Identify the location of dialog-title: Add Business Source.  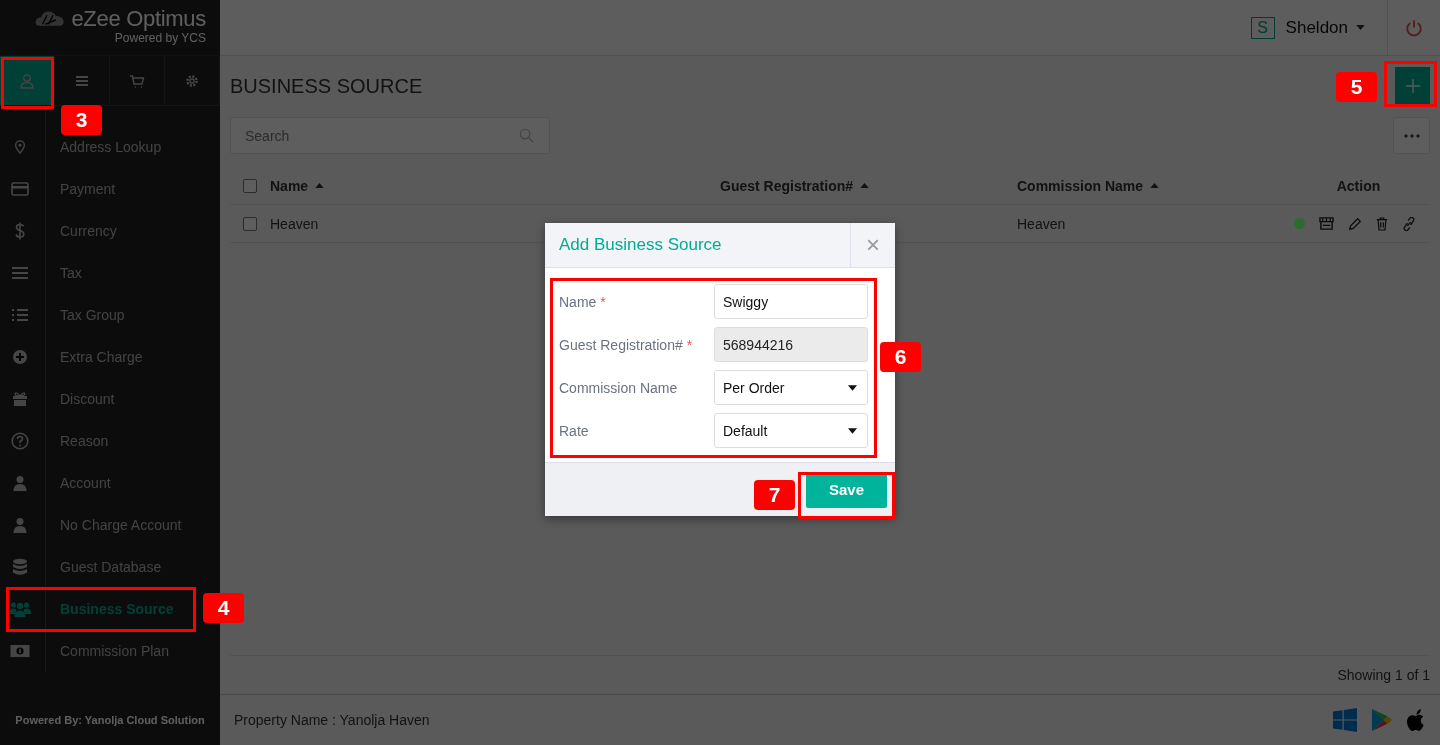
(640, 245).